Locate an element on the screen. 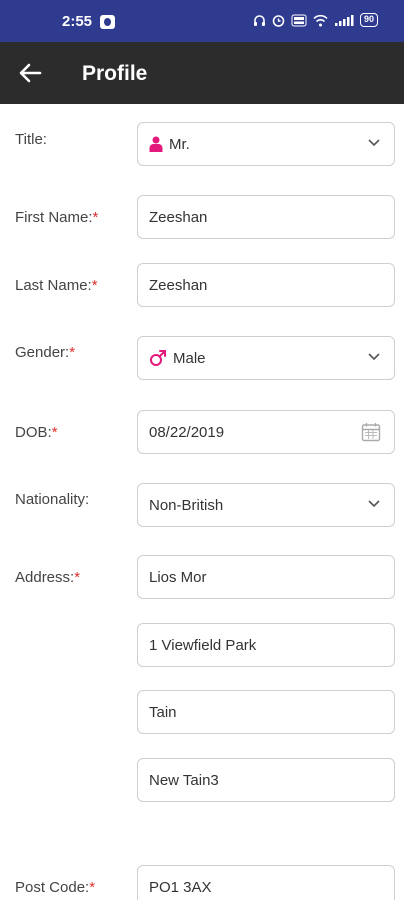 The height and width of the screenshot is (900, 404). wifi-icon is located at coordinates (320, 20).